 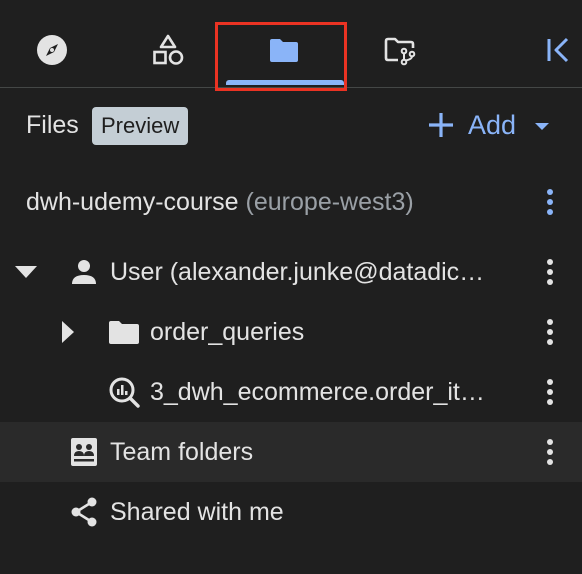 I want to click on compass-icon, so click(x=52, y=50).